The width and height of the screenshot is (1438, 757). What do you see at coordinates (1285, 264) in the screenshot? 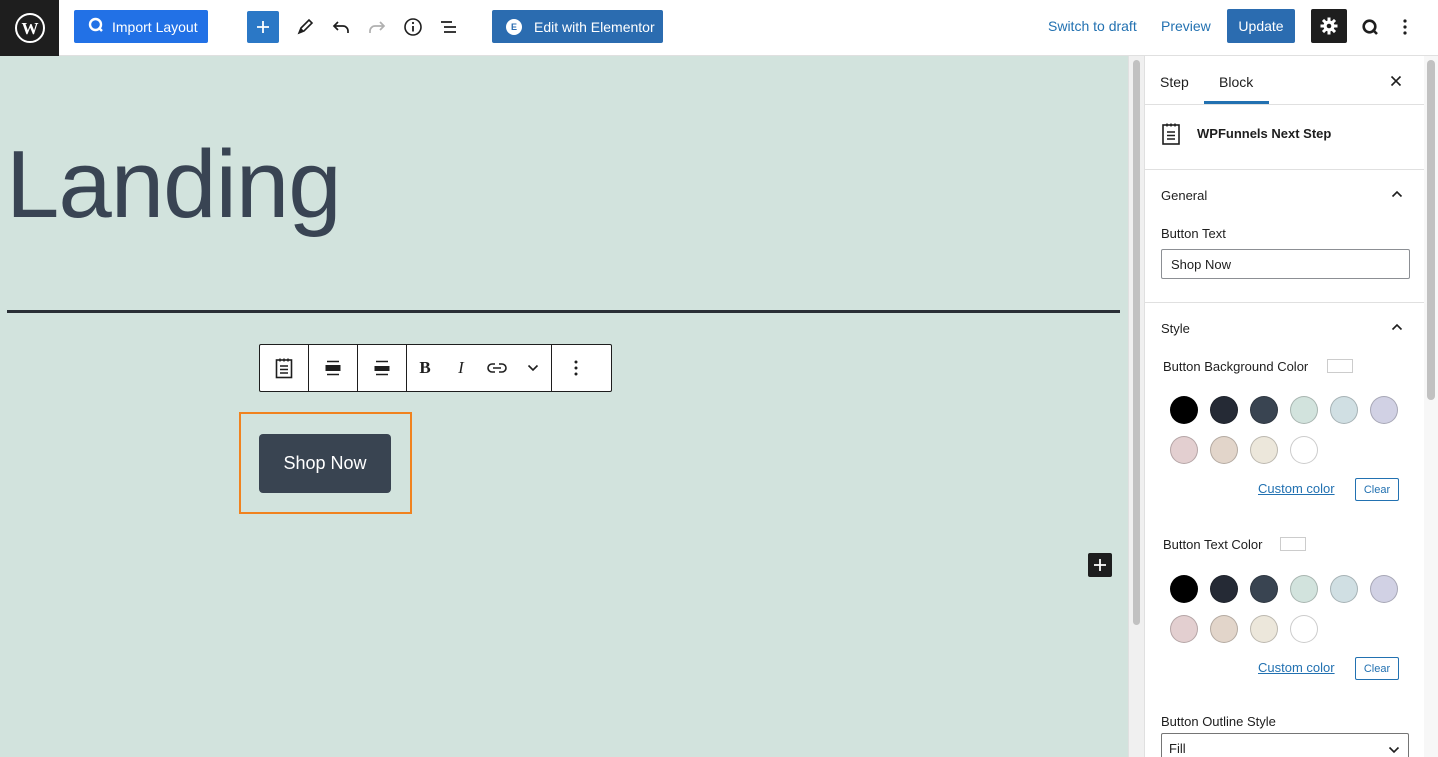
I see `button-text-input: Shop Now` at bounding box center [1285, 264].